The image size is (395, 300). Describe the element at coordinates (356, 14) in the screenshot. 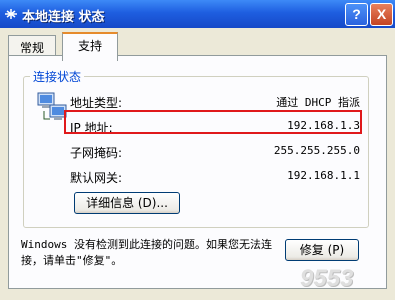

I see `help-button: ?` at that location.